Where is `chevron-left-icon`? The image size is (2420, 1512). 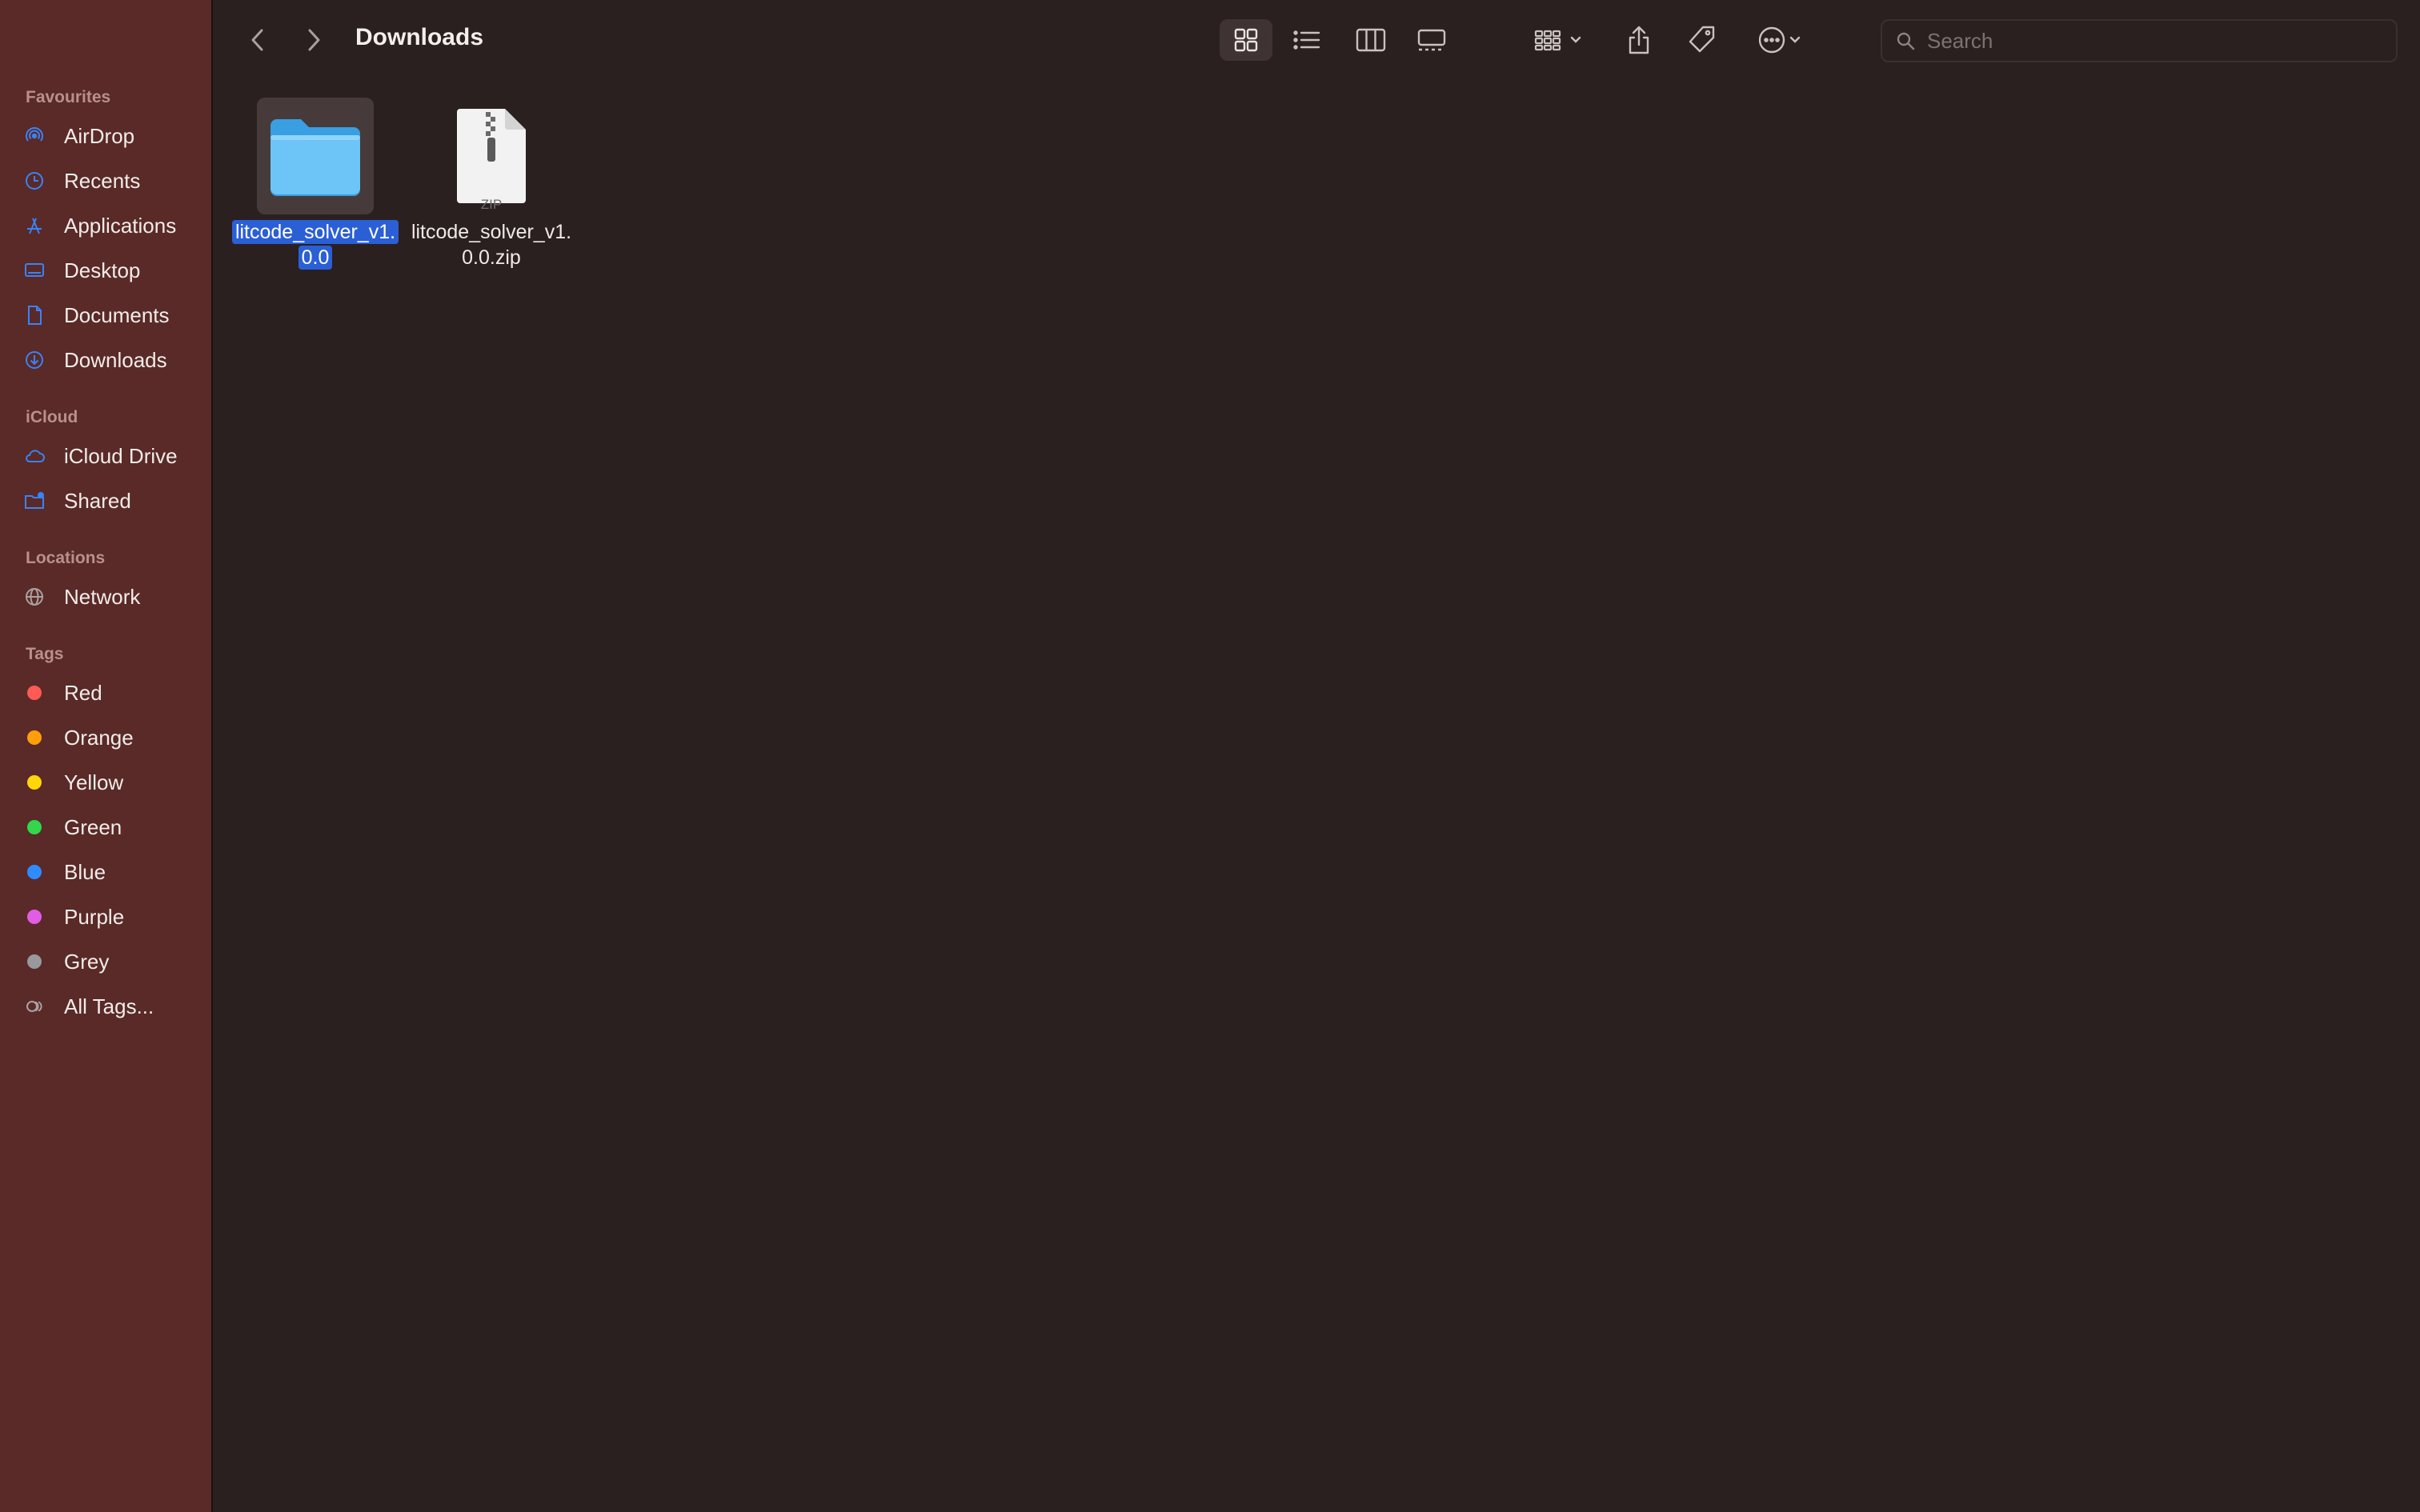
chevron-left-icon is located at coordinates (257, 40).